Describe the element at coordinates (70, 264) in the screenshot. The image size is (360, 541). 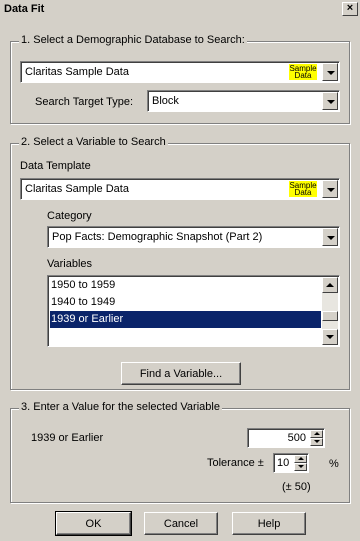
I see `variables-label: Variables` at that location.